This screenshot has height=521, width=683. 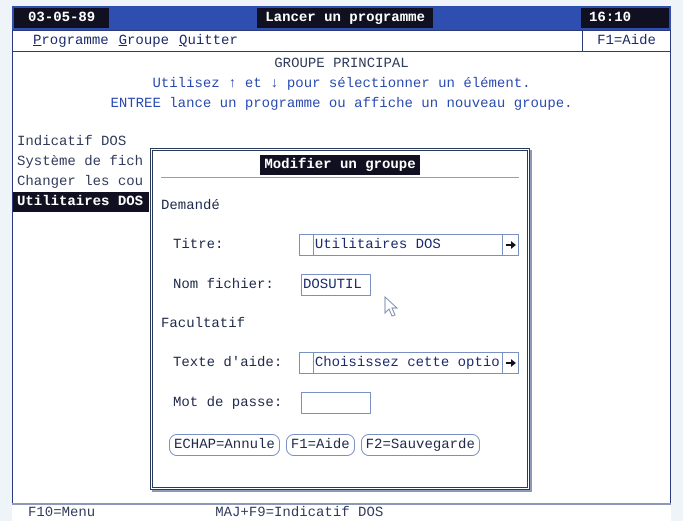 I want to click on dialog-button: F1=Aide, so click(x=320, y=445).